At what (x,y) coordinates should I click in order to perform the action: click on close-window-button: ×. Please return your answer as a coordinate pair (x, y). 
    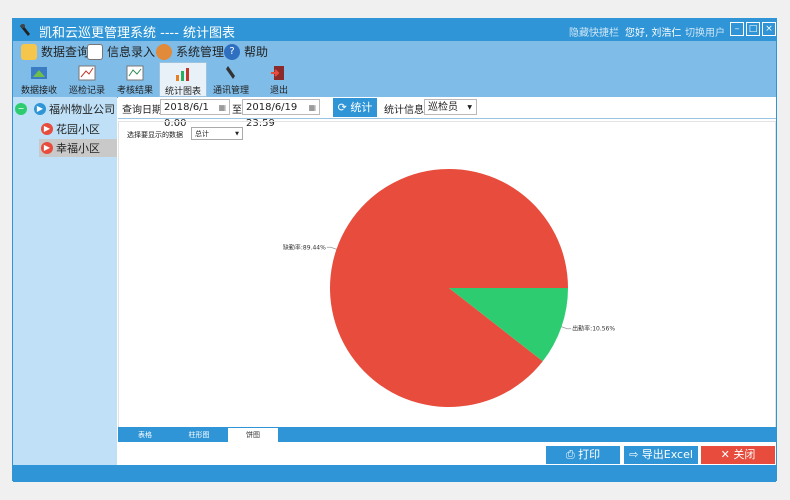
    Looking at the image, I should click on (769, 29).